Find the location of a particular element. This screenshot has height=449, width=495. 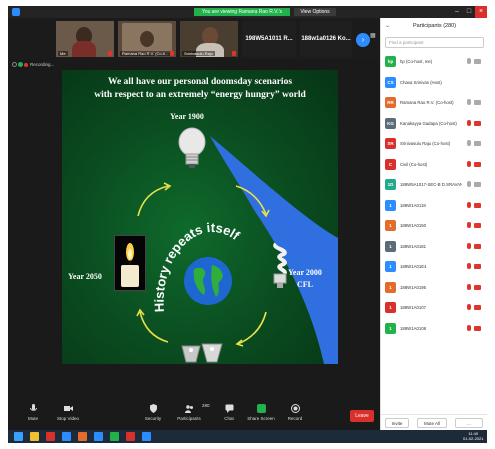

stop-video-label: Stop Video is located at coordinates (68, 418).